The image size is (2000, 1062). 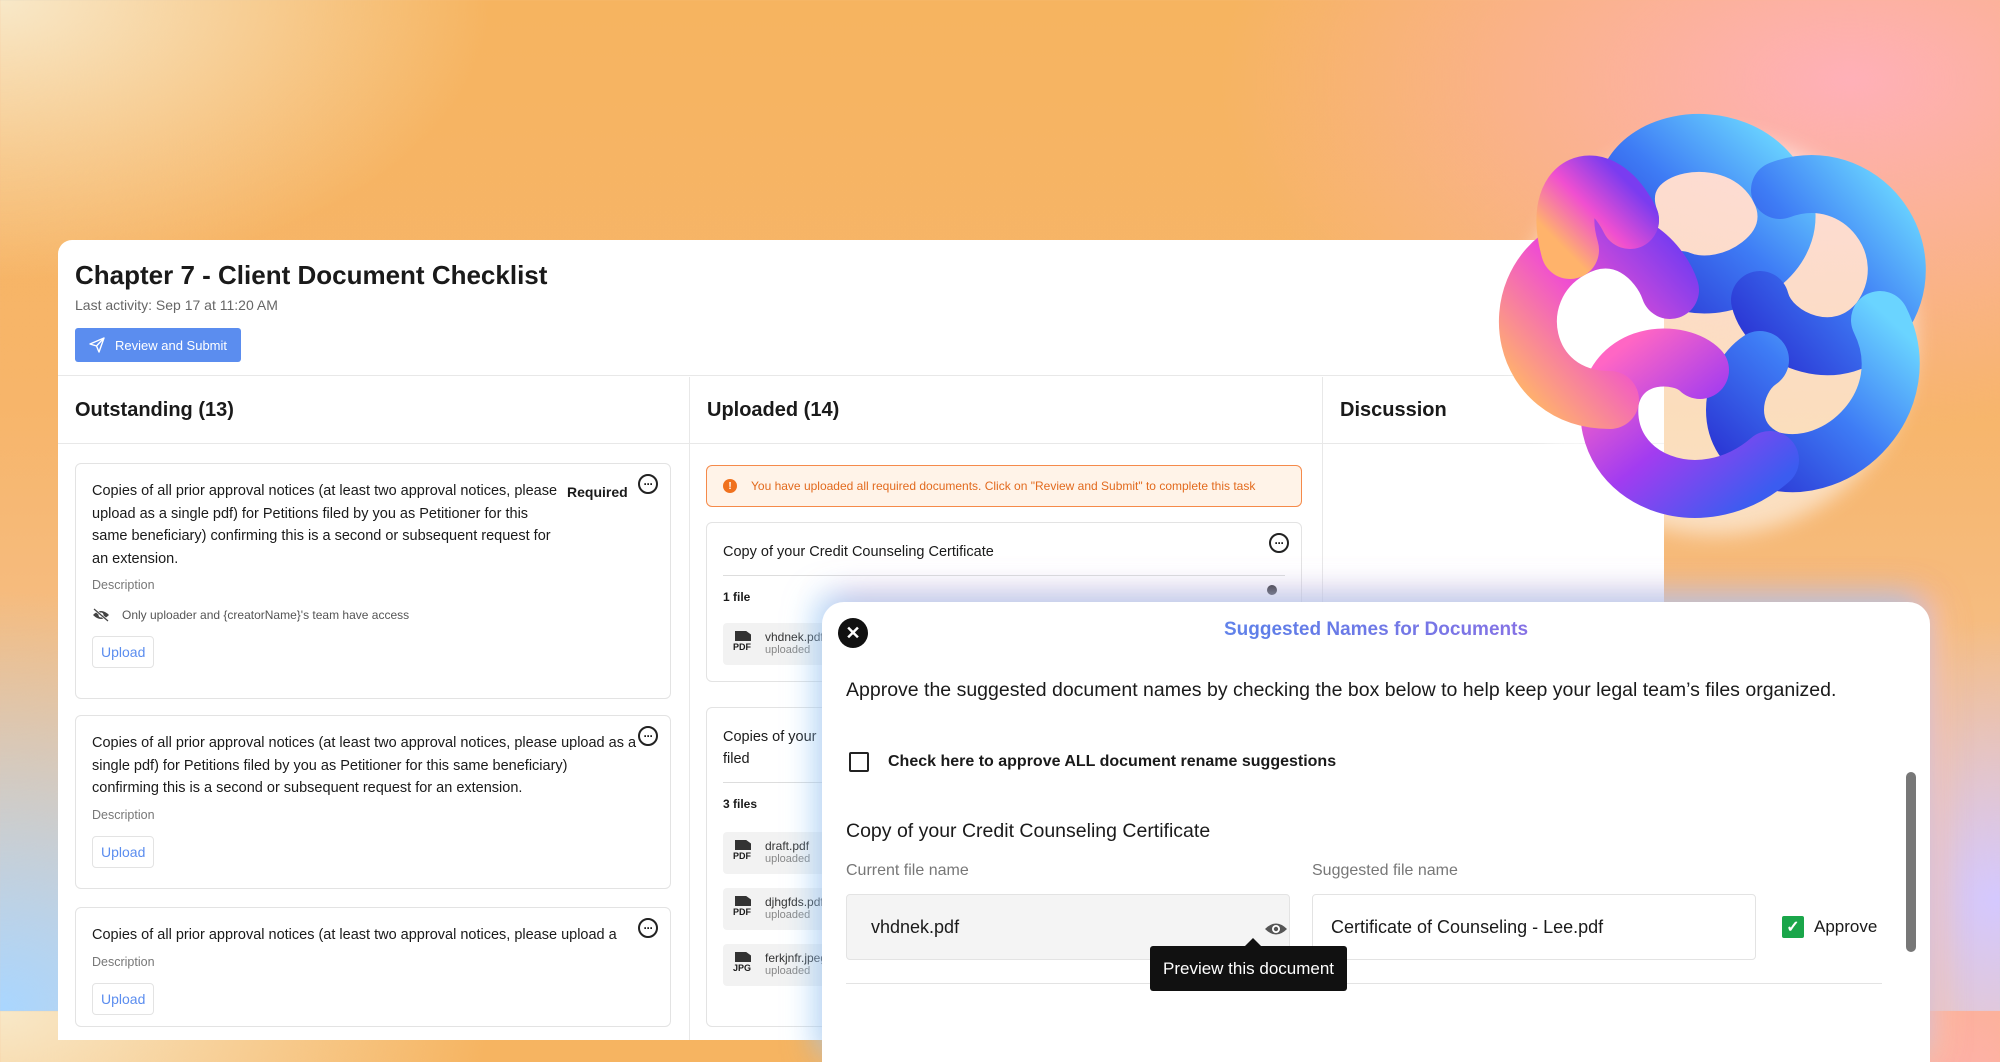 I want to click on eye-icon, so click(x=1276, y=929).